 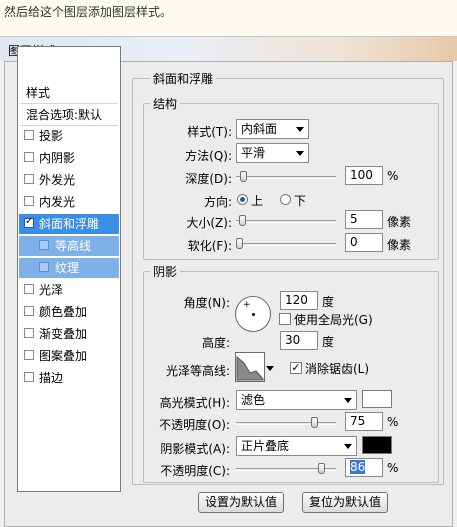 What do you see at coordinates (259, 129) in the screenshot?
I see `style-value: 内斜面` at bounding box center [259, 129].